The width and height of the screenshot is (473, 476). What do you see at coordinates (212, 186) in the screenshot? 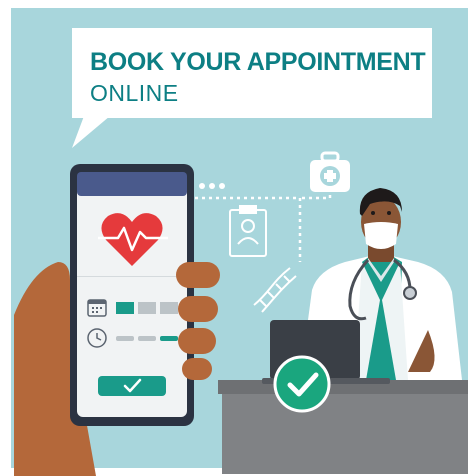
I see `phone-status-dots` at bounding box center [212, 186].